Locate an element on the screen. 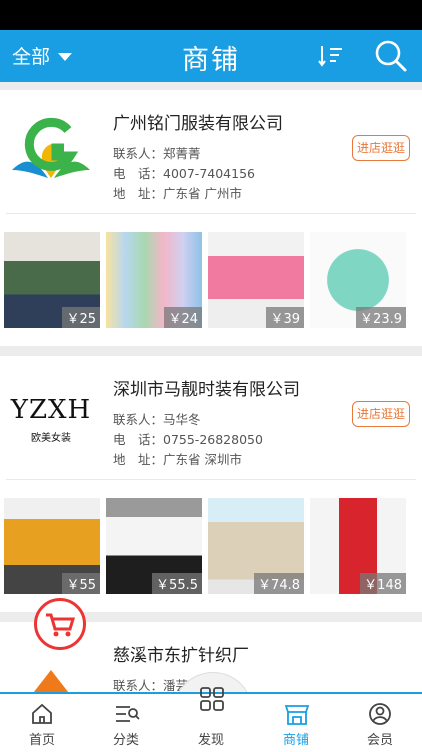  search-icon is located at coordinates (391, 56).